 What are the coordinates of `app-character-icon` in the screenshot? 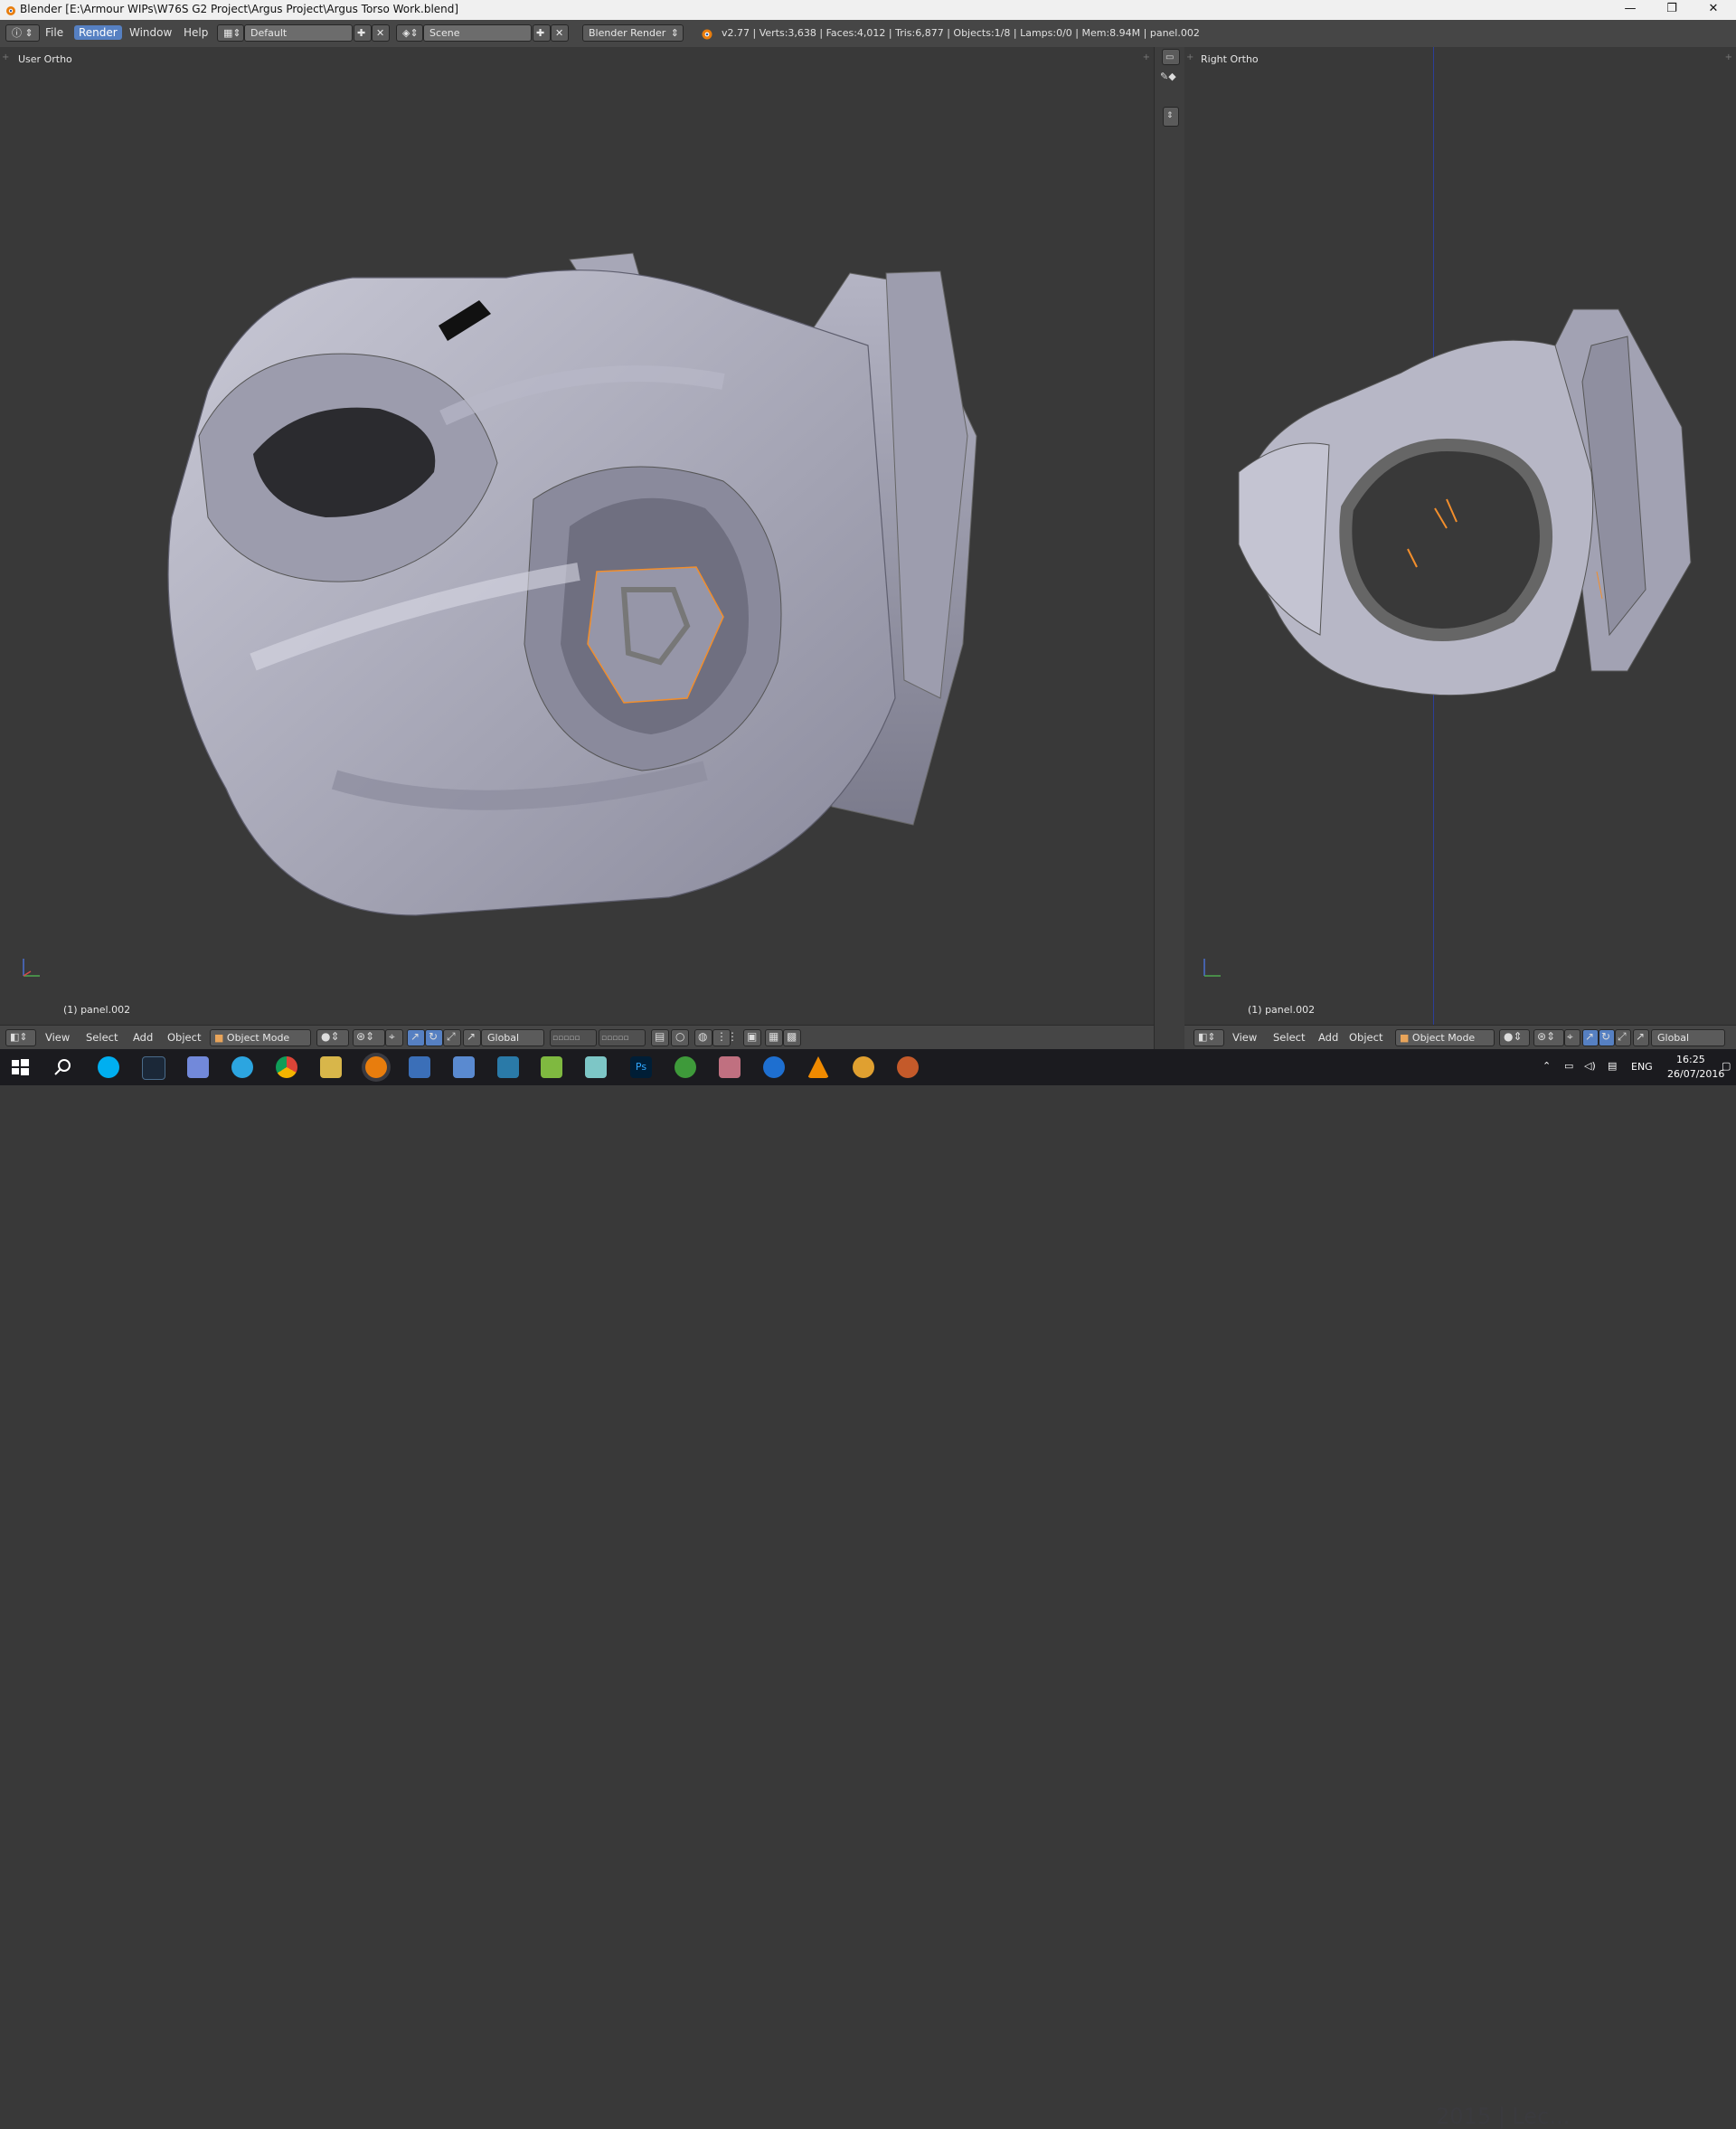 It's located at (730, 1067).